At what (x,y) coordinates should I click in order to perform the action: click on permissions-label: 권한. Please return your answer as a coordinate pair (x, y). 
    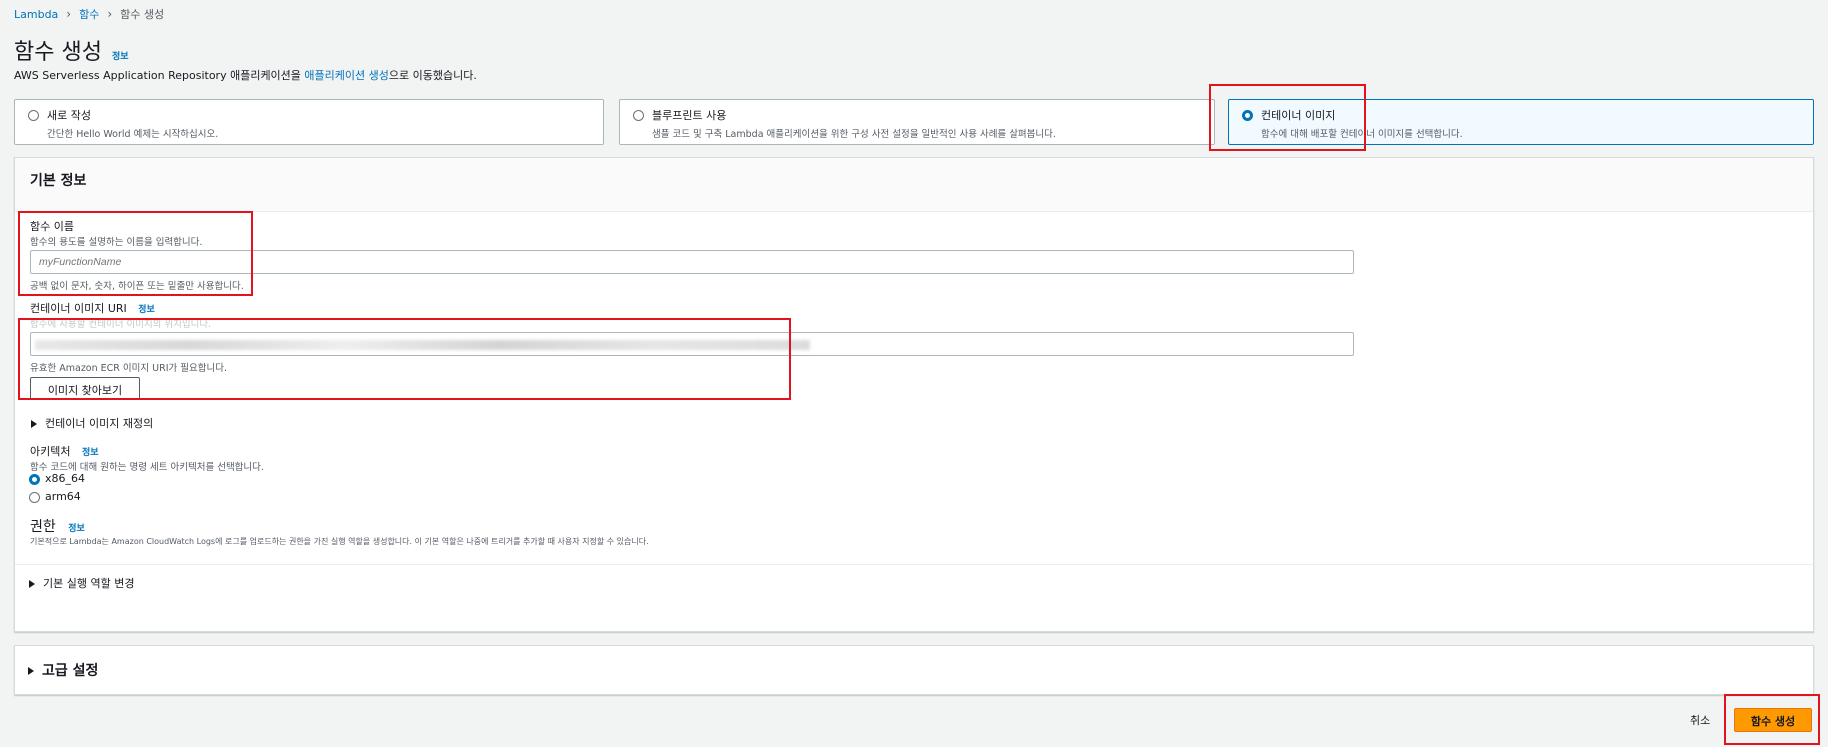
    Looking at the image, I should click on (43, 527).